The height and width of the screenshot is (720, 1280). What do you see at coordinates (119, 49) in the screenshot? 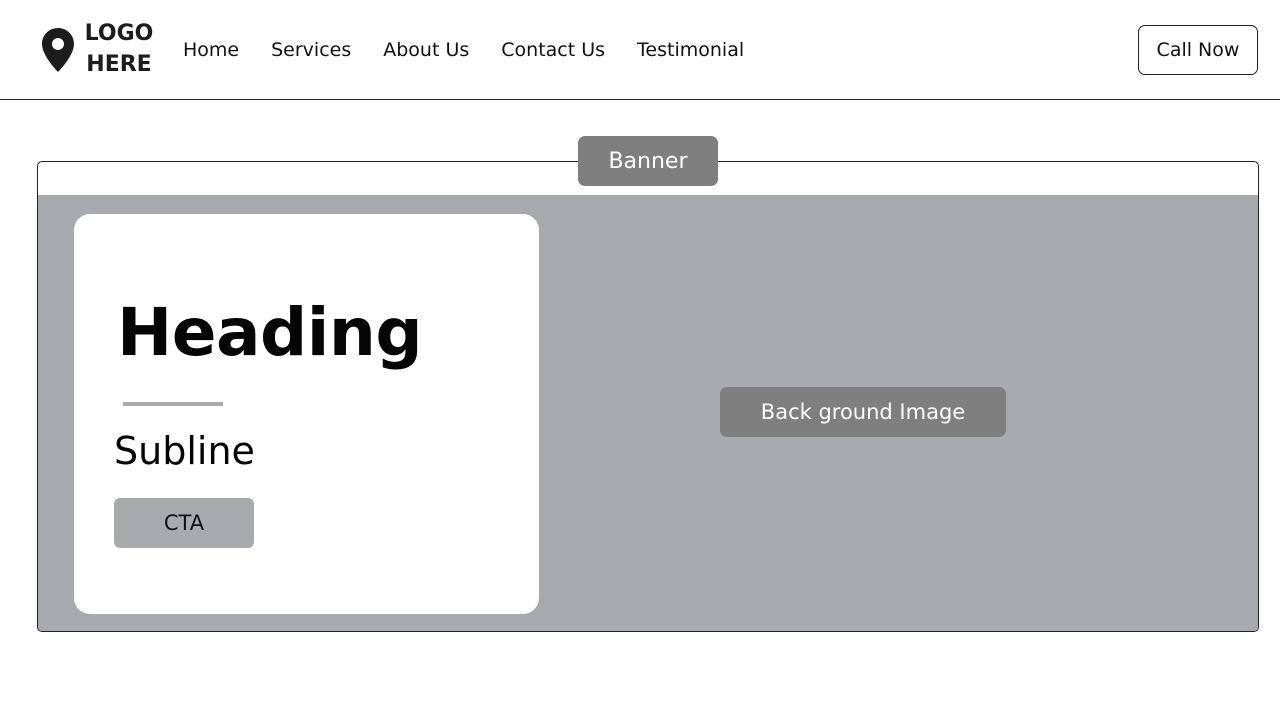
I see `logo-text: LOGO HERE` at bounding box center [119, 49].